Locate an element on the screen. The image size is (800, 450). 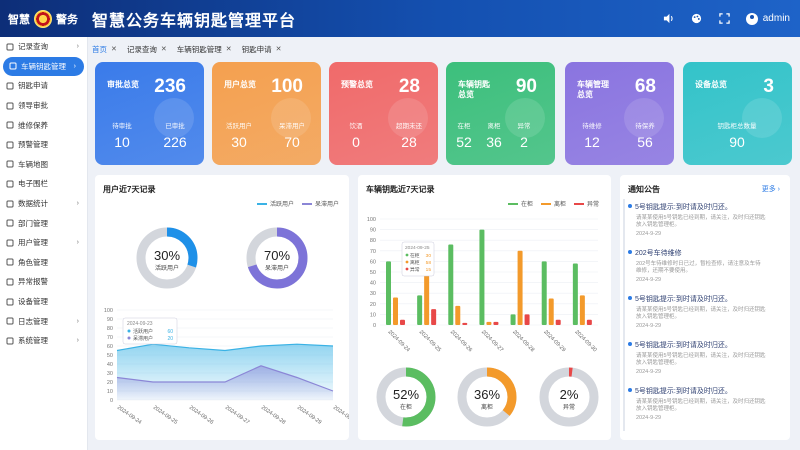
sidebar-item-2: 钥匙申请 is located at coordinates (43, 86).